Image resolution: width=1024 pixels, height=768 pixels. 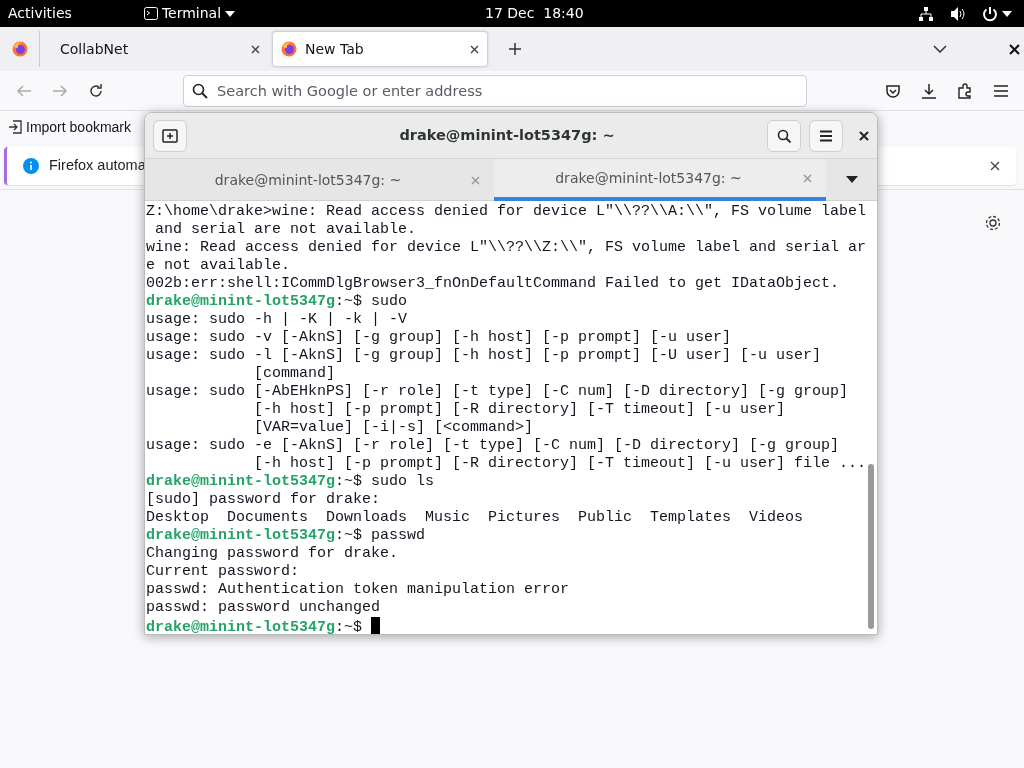 I want to click on menu-button, so click(x=826, y=135).